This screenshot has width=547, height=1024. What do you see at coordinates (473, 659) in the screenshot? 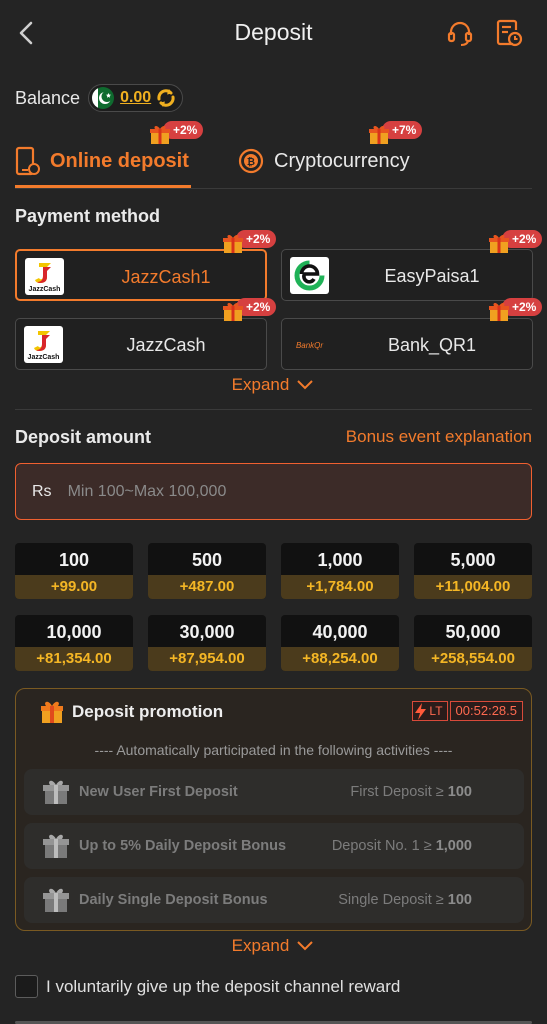
I see `chip-bonus: +258,554.00` at bounding box center [473, 659].